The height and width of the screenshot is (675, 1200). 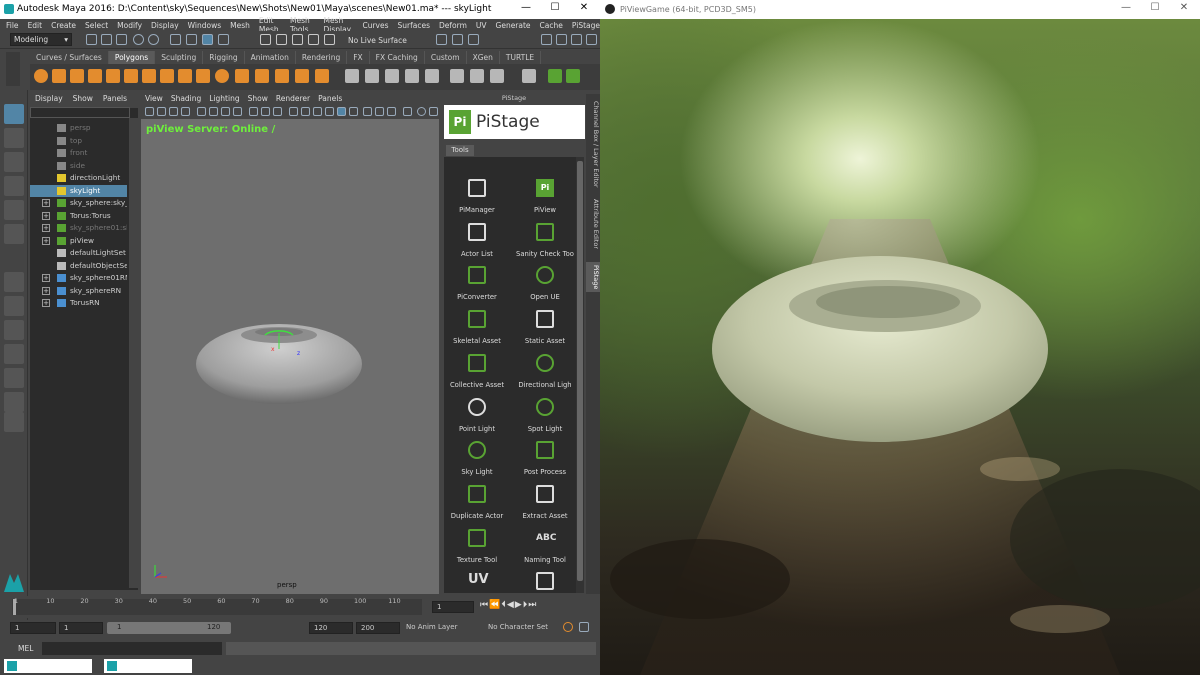 I want to click on shelf-tab-sculpting: Sculpting, so click(x=179, y=57).